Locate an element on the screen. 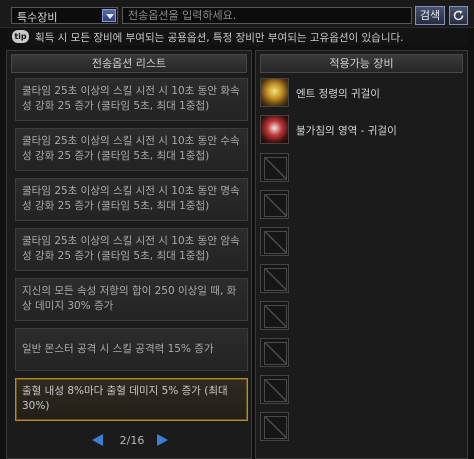  pagination: 2/16 is located at coordinates (137, 440).